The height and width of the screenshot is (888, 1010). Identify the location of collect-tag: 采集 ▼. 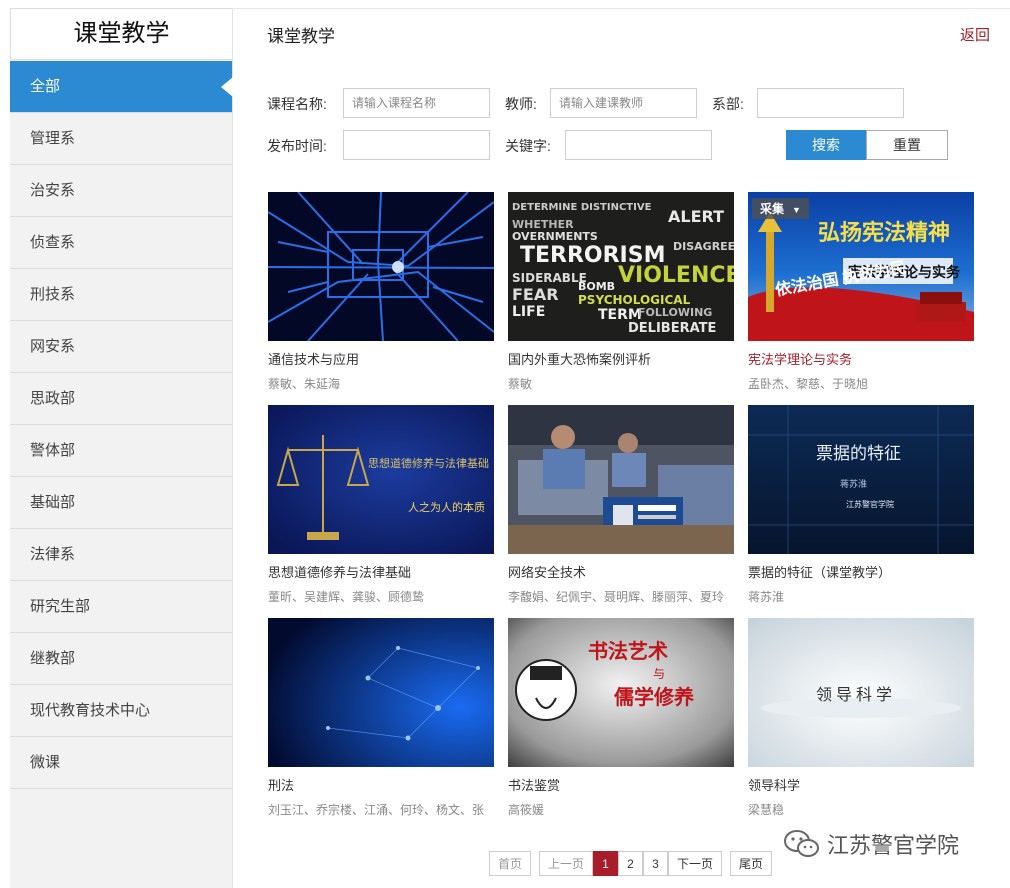
(780, 208).